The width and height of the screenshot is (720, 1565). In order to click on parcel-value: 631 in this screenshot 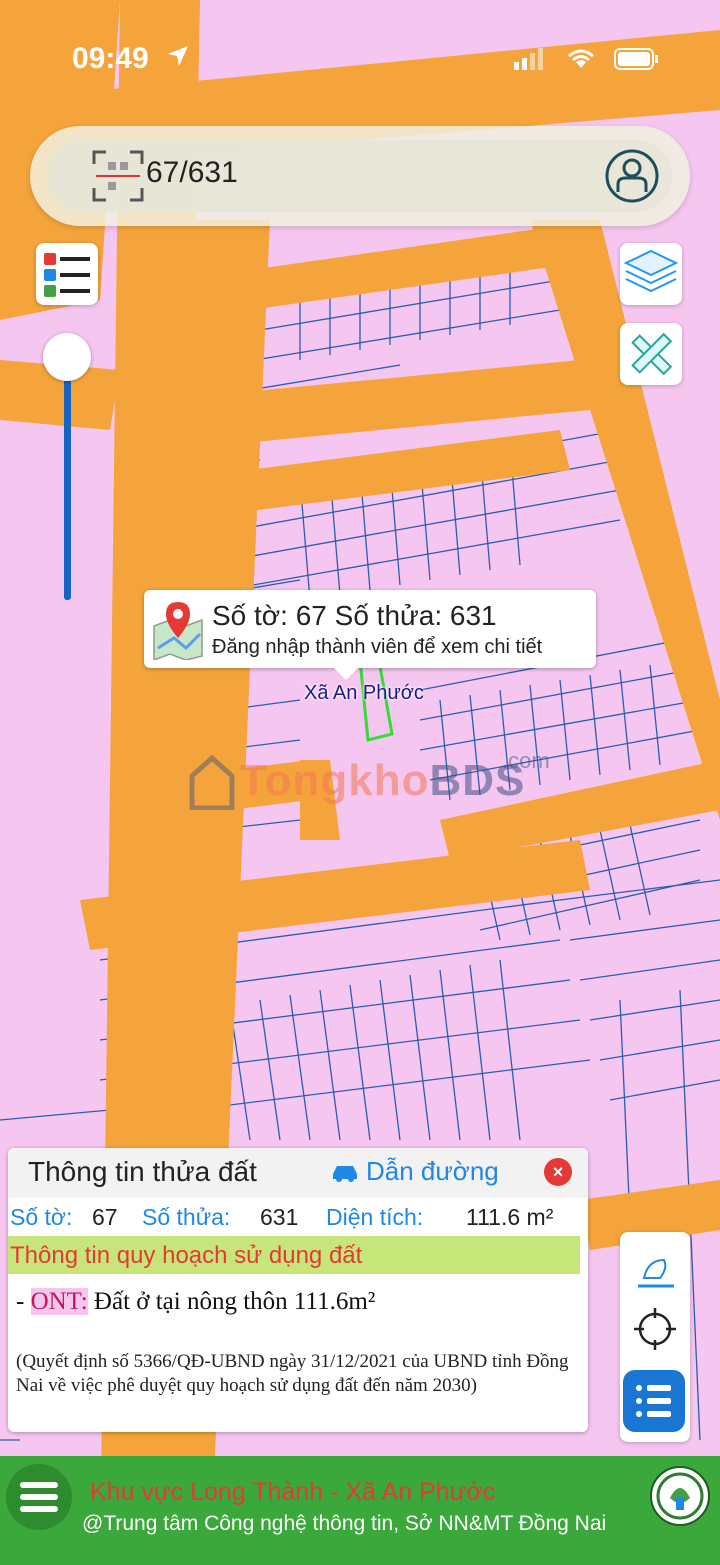, I will do `click(279, 1217)`.